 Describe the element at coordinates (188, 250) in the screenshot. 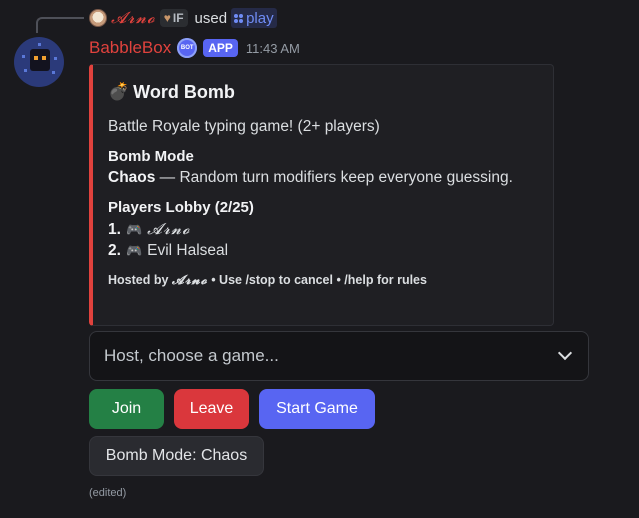

I see `player-name: Evil Halseal` at that location.